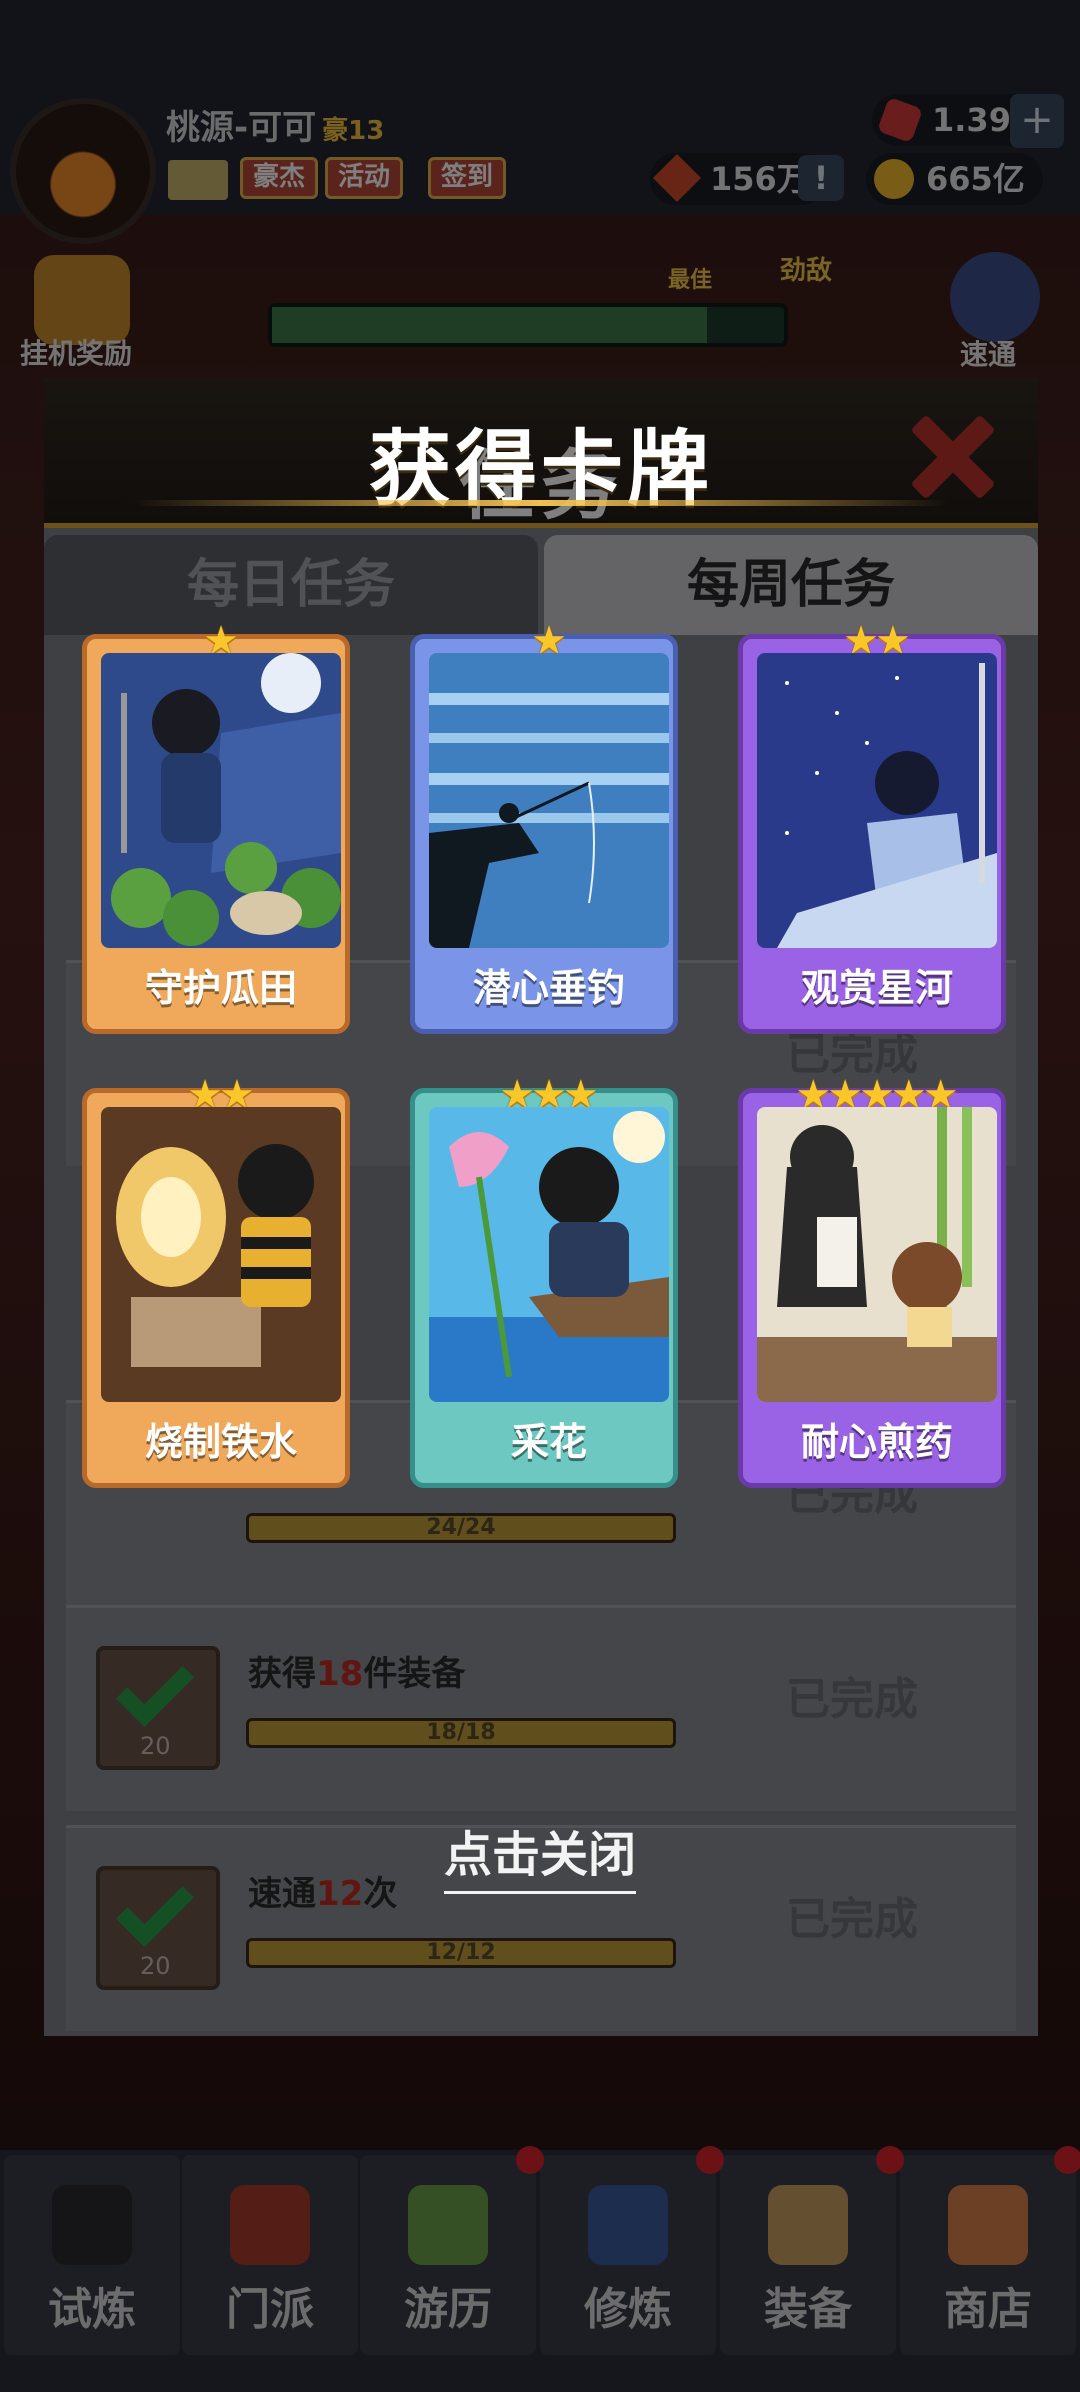 This screenshot has width=1080, height=2392. I want to click on card-name: 耐心煎药, so click(876, 1442).